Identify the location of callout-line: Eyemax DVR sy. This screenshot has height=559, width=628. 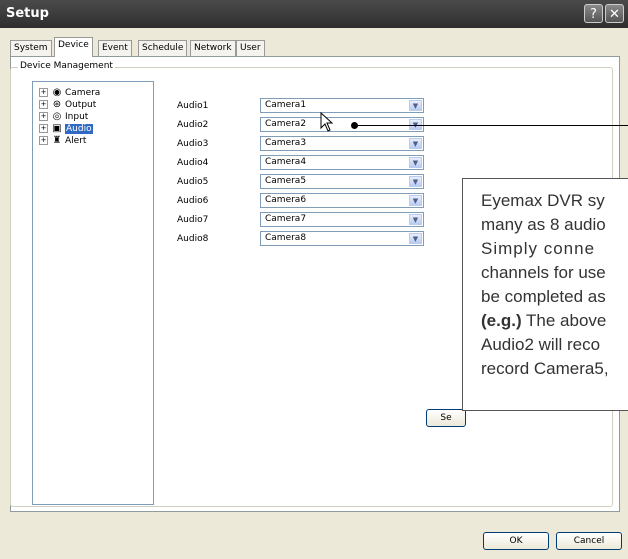
(543, 200).